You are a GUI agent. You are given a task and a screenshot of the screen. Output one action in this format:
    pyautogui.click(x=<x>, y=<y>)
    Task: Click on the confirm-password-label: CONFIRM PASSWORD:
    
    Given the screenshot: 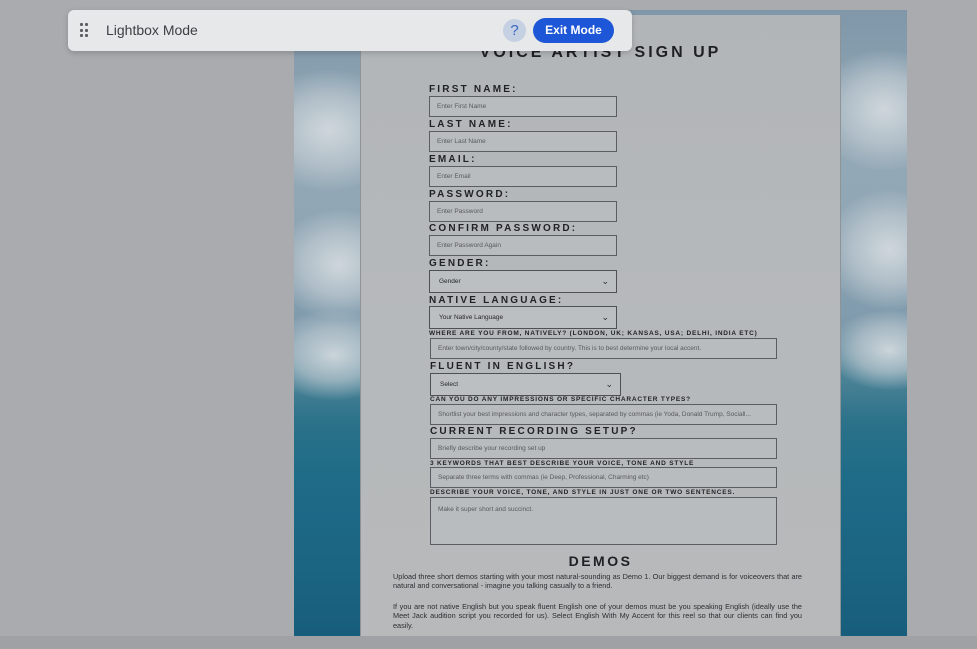 What is the action you would take?
    pyautogui.click(x=503, y=228)
    